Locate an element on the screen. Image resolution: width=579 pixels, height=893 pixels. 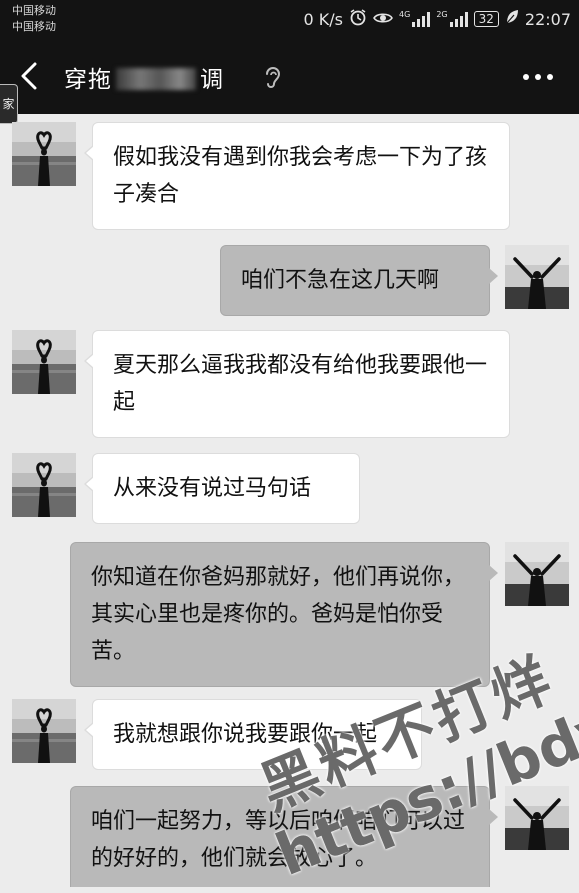
carrier-label-2: 中国移动 is located at coordinates (34, 26).